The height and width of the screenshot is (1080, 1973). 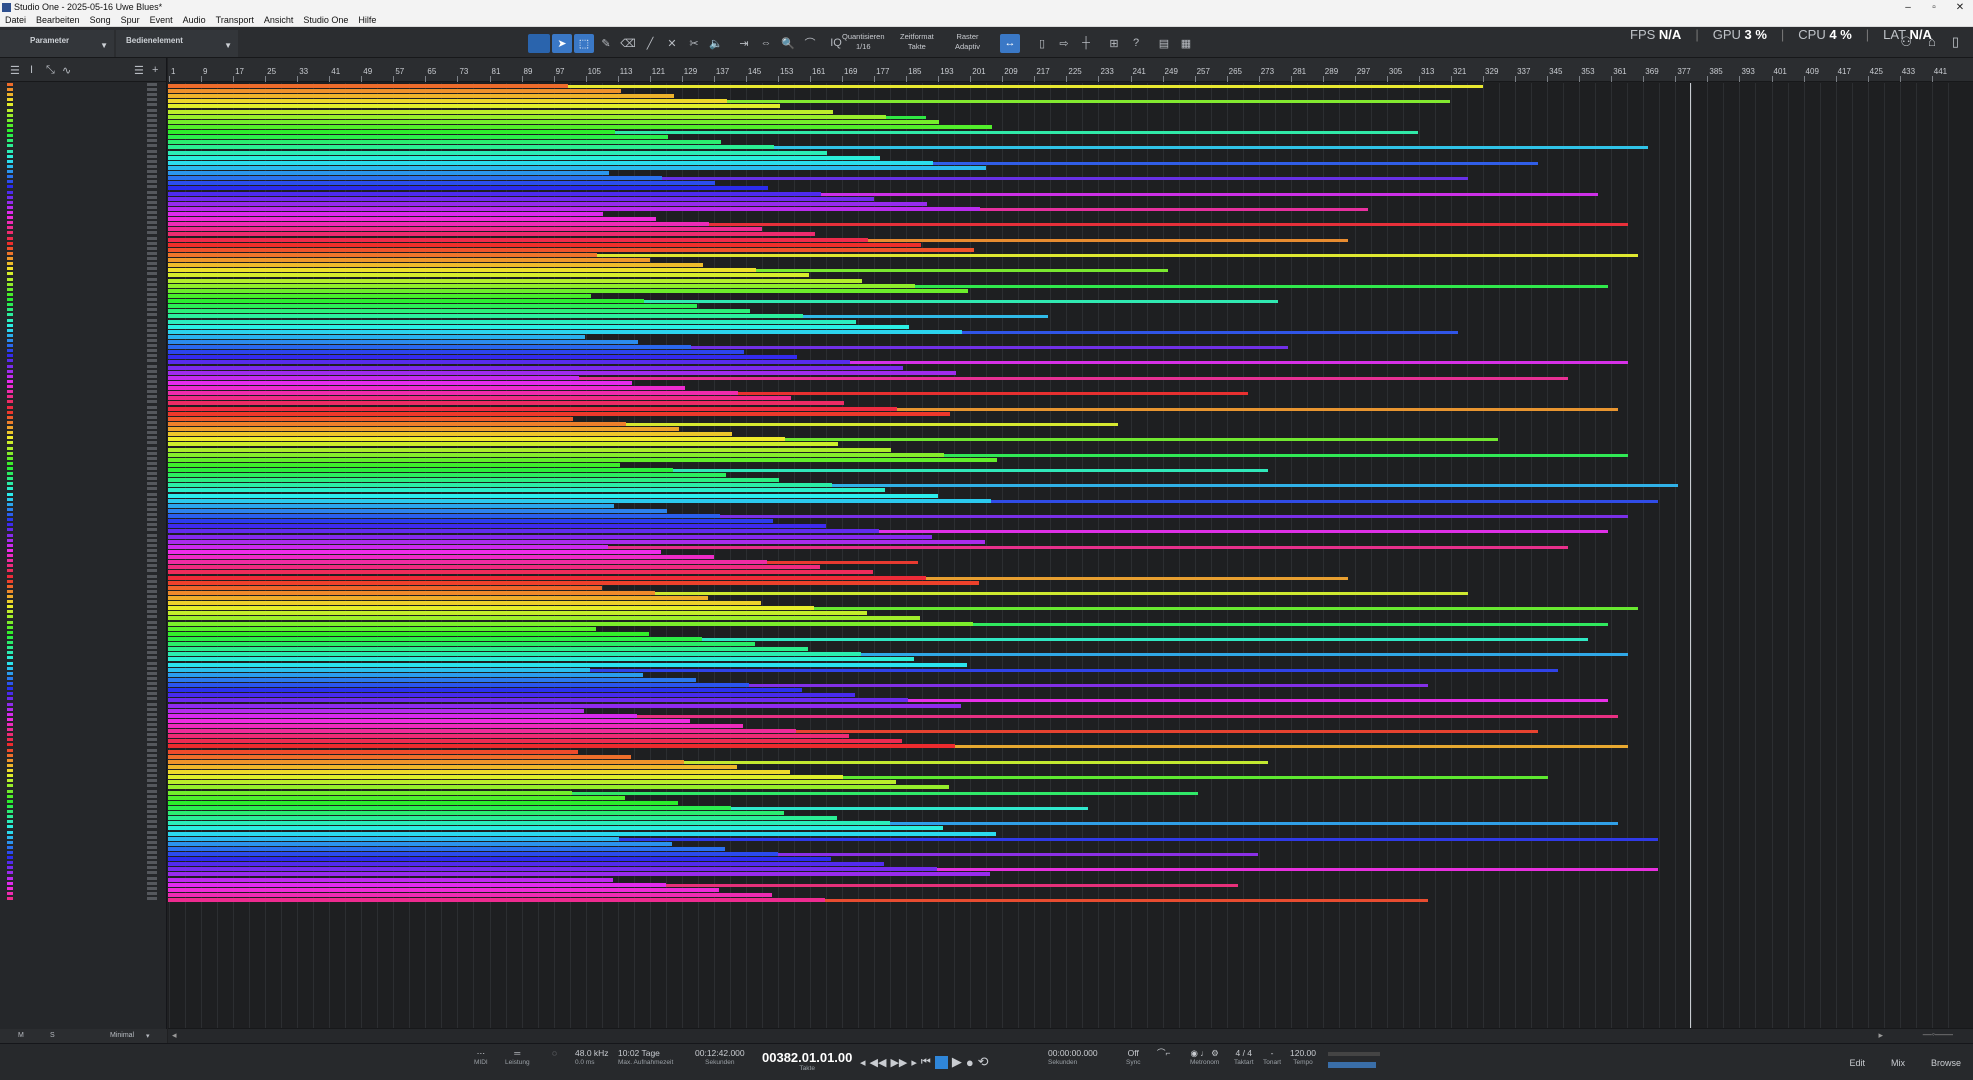 I want to click on record-button: ●, so click(x=970, y=1062).